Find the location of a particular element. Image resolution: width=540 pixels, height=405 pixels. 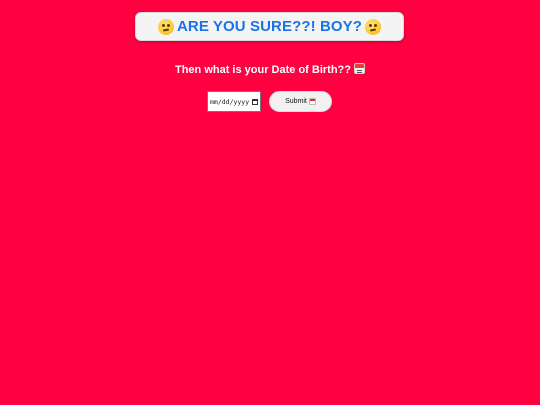

date-of-birth-input: mm/dd/yyyy is located at coordinates (234, 101).